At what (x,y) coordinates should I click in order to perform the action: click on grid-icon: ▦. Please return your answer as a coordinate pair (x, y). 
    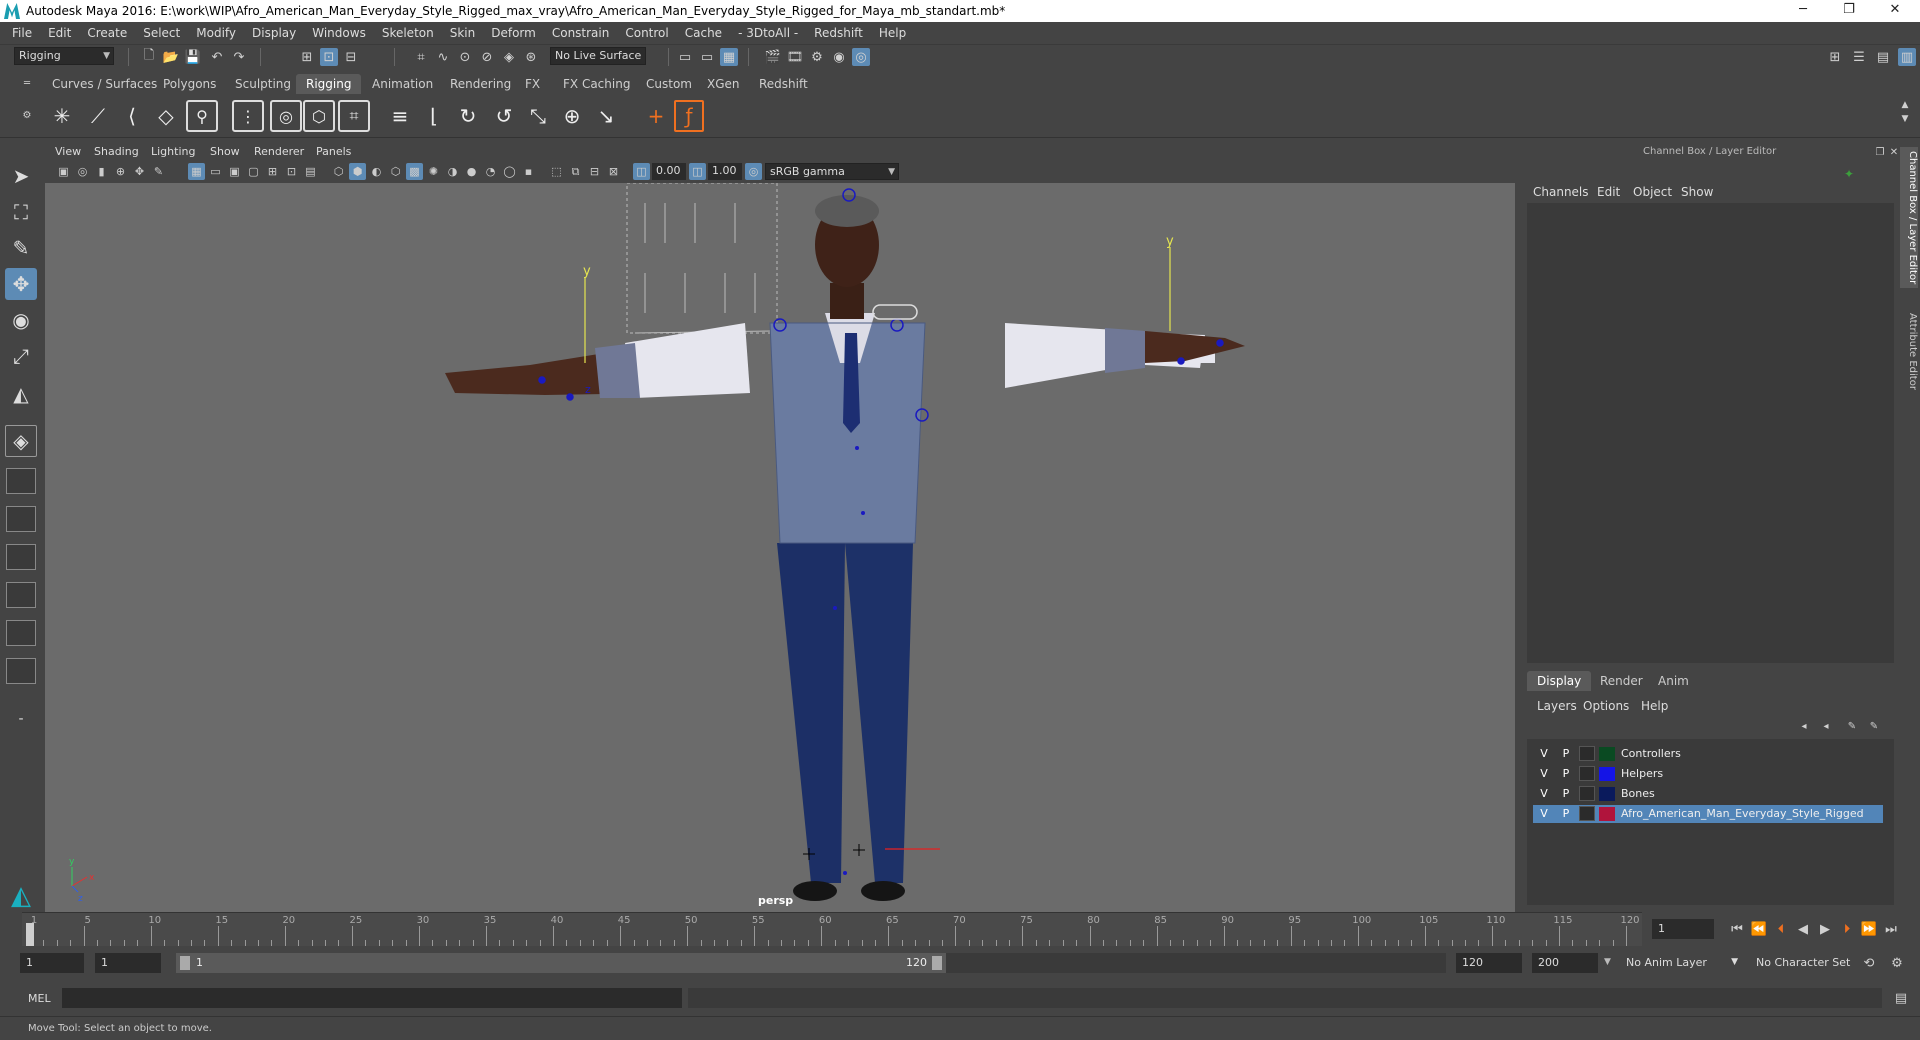
    Looking at the image, I should click on (196, 171).